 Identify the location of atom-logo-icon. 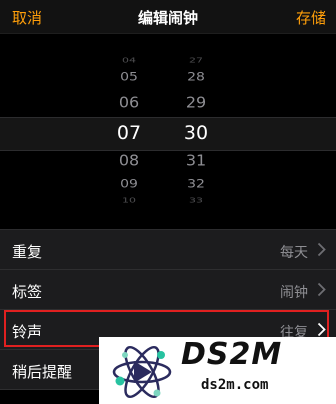
(142, 372).